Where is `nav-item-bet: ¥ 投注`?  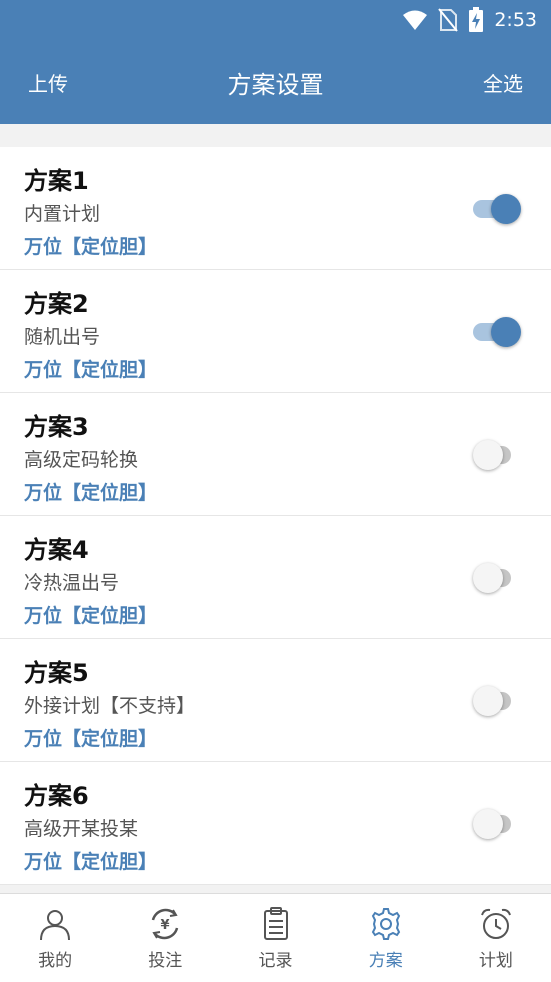
nav-item-bet: ¥ 投注 is located at coordinates (165, 938).